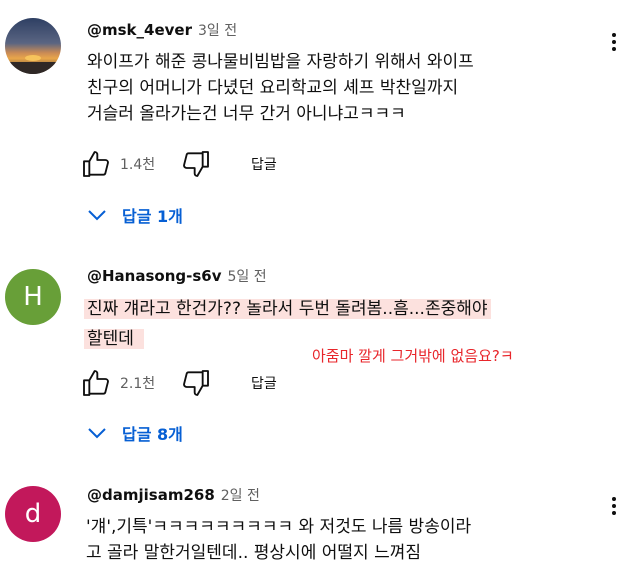 The width and height of the screenshot is (640, 588). I want to click on comment-time: 5일 전, so click(247, 277).